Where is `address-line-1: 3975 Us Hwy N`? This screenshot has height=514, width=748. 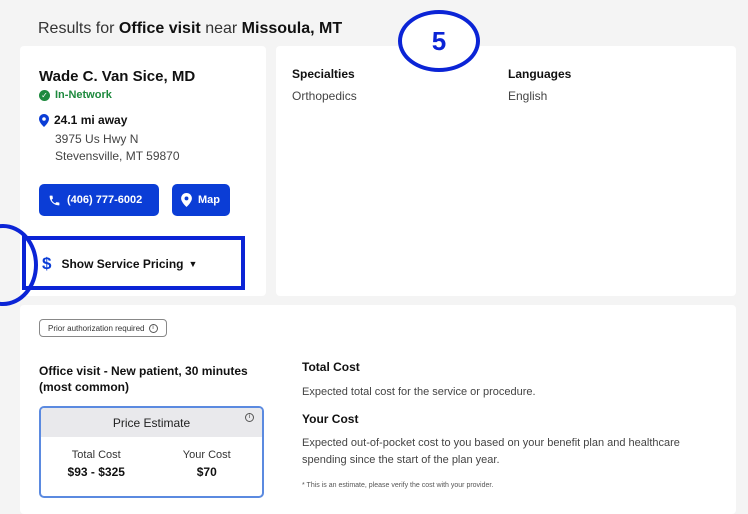
address-line-1: 3975 Us Hwy N is located at coordinates (97, 139).